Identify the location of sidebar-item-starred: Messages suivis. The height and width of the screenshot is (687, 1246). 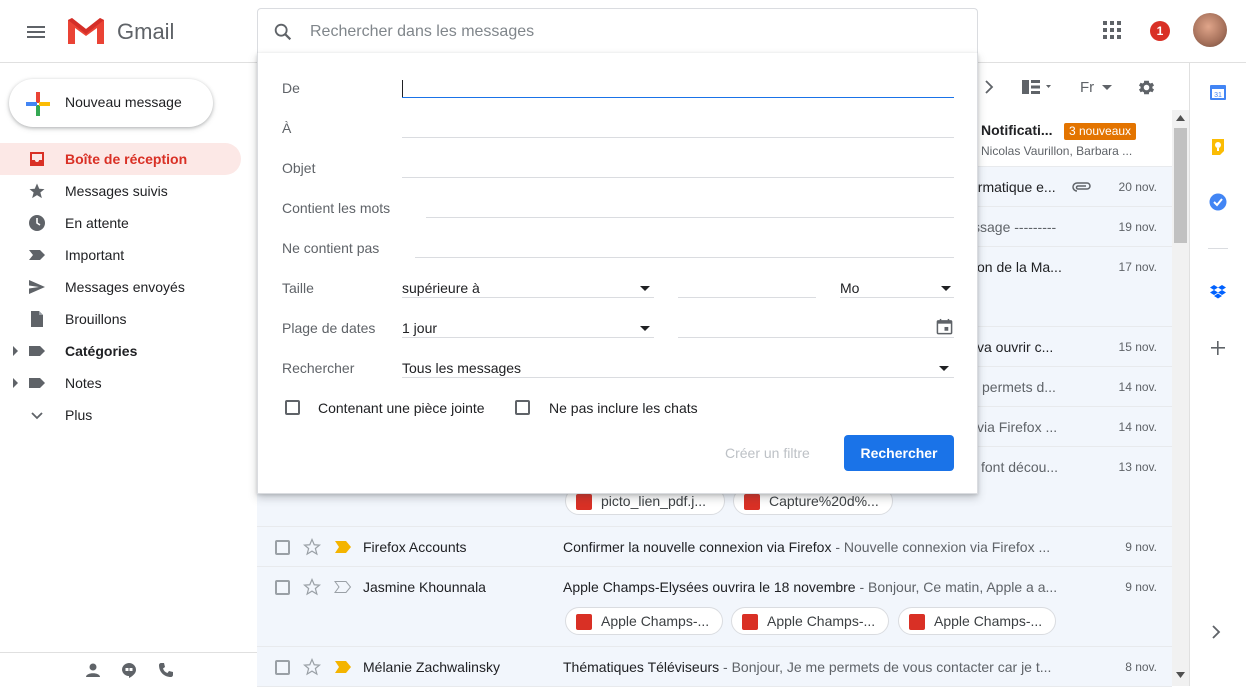
(120, 191).